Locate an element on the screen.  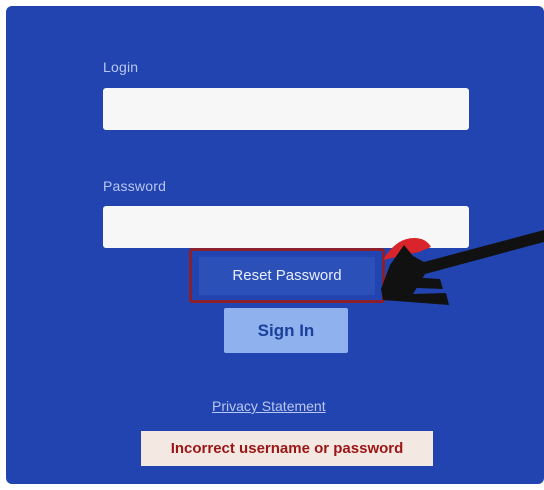
error-message: Incorrect username or password is located at coordinates (287, 448).